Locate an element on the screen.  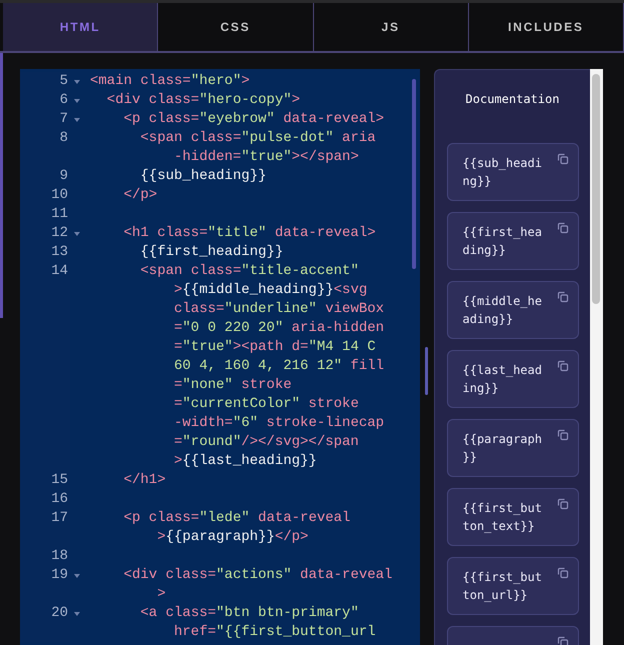
panel-title: Documentation is located at coordinates (513, 99).